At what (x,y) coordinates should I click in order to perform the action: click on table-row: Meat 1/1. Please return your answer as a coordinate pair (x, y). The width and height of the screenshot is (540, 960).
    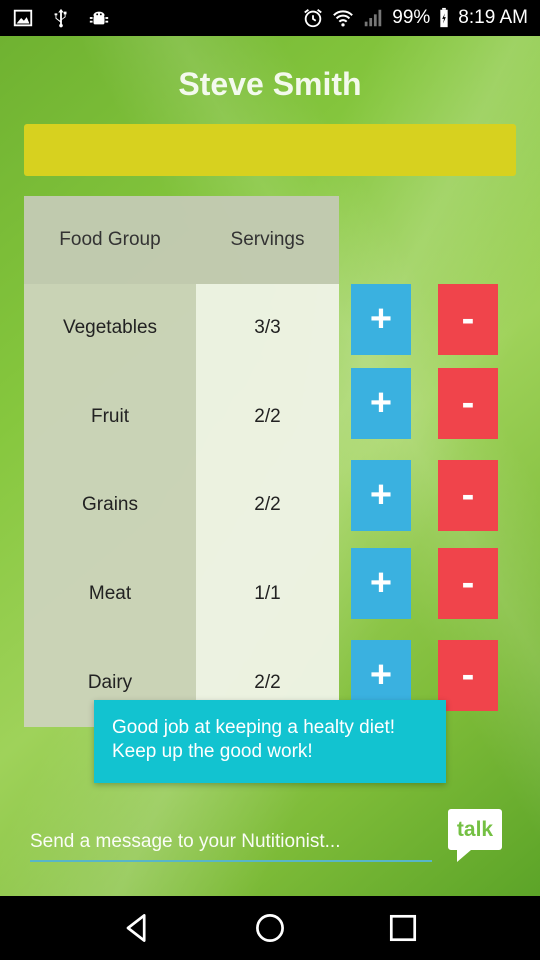
    Looking at the image, I should click on (181, 594).